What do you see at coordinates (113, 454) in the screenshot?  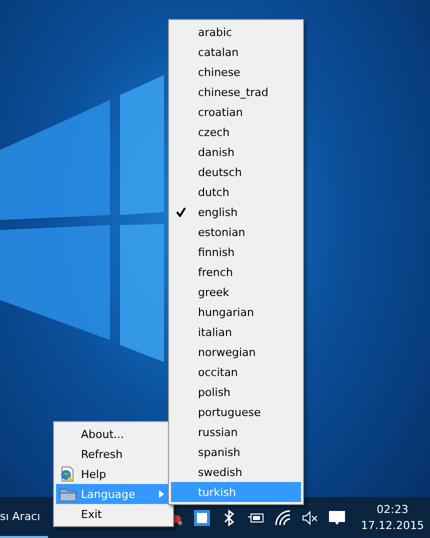 I see `menu-item: Refresh` at bounding box center [113, 454].